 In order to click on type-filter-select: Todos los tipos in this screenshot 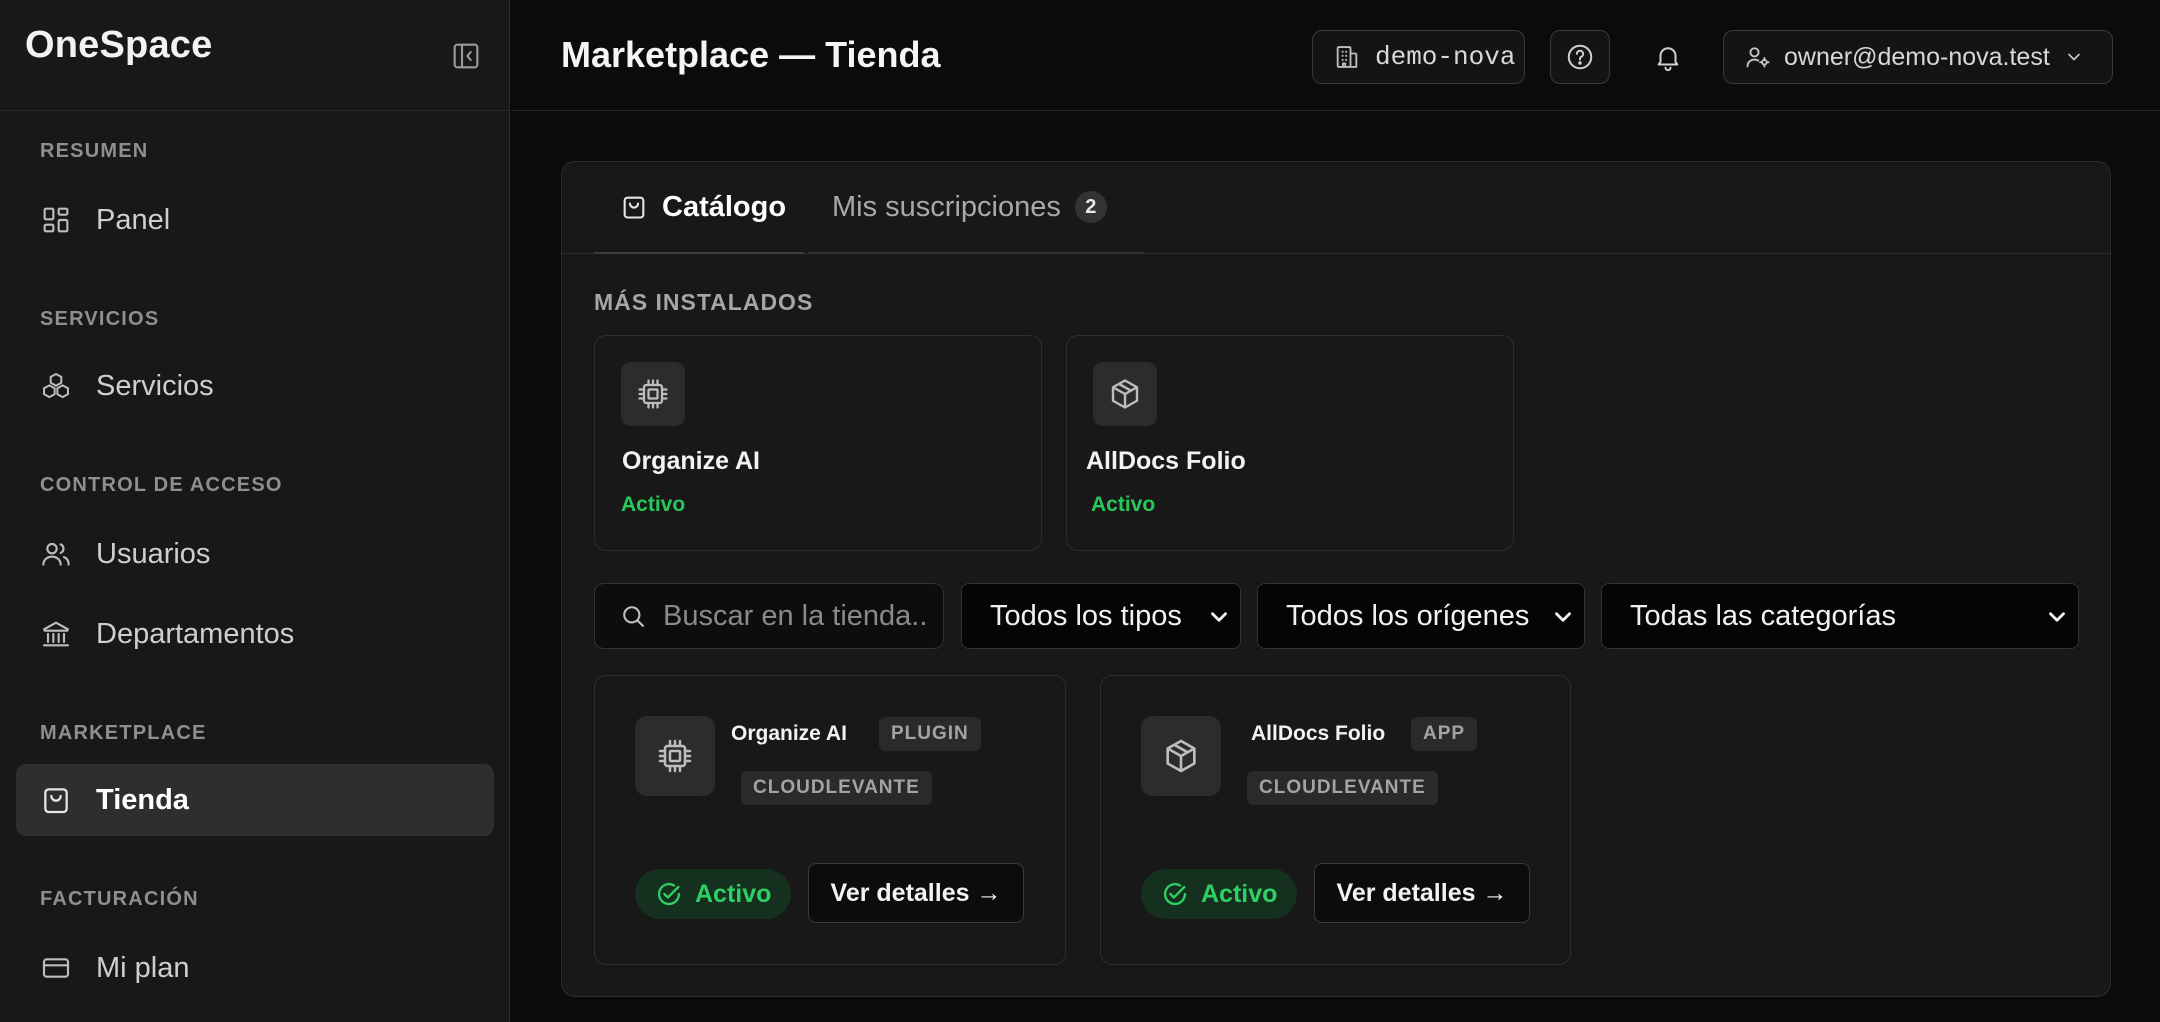, I will do `click(1101, 616)`.